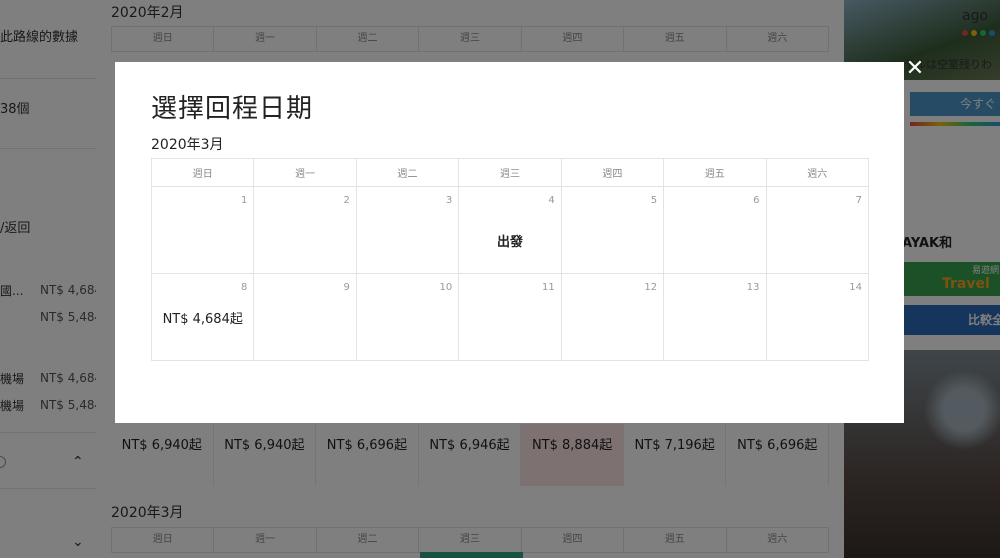 This screenshot has height=558, width=1000. What do you see at coordinates (858, 200) in the screenshot?
I see `day-number: 7` at bounding box center [858, 200].